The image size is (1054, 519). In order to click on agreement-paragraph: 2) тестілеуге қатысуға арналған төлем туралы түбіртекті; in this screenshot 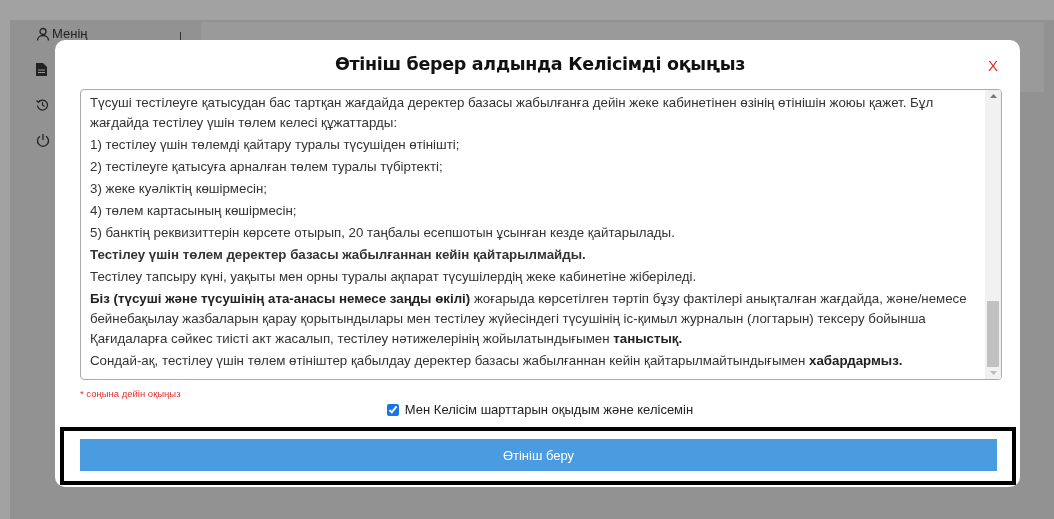, I will do `click(267, 166)`.